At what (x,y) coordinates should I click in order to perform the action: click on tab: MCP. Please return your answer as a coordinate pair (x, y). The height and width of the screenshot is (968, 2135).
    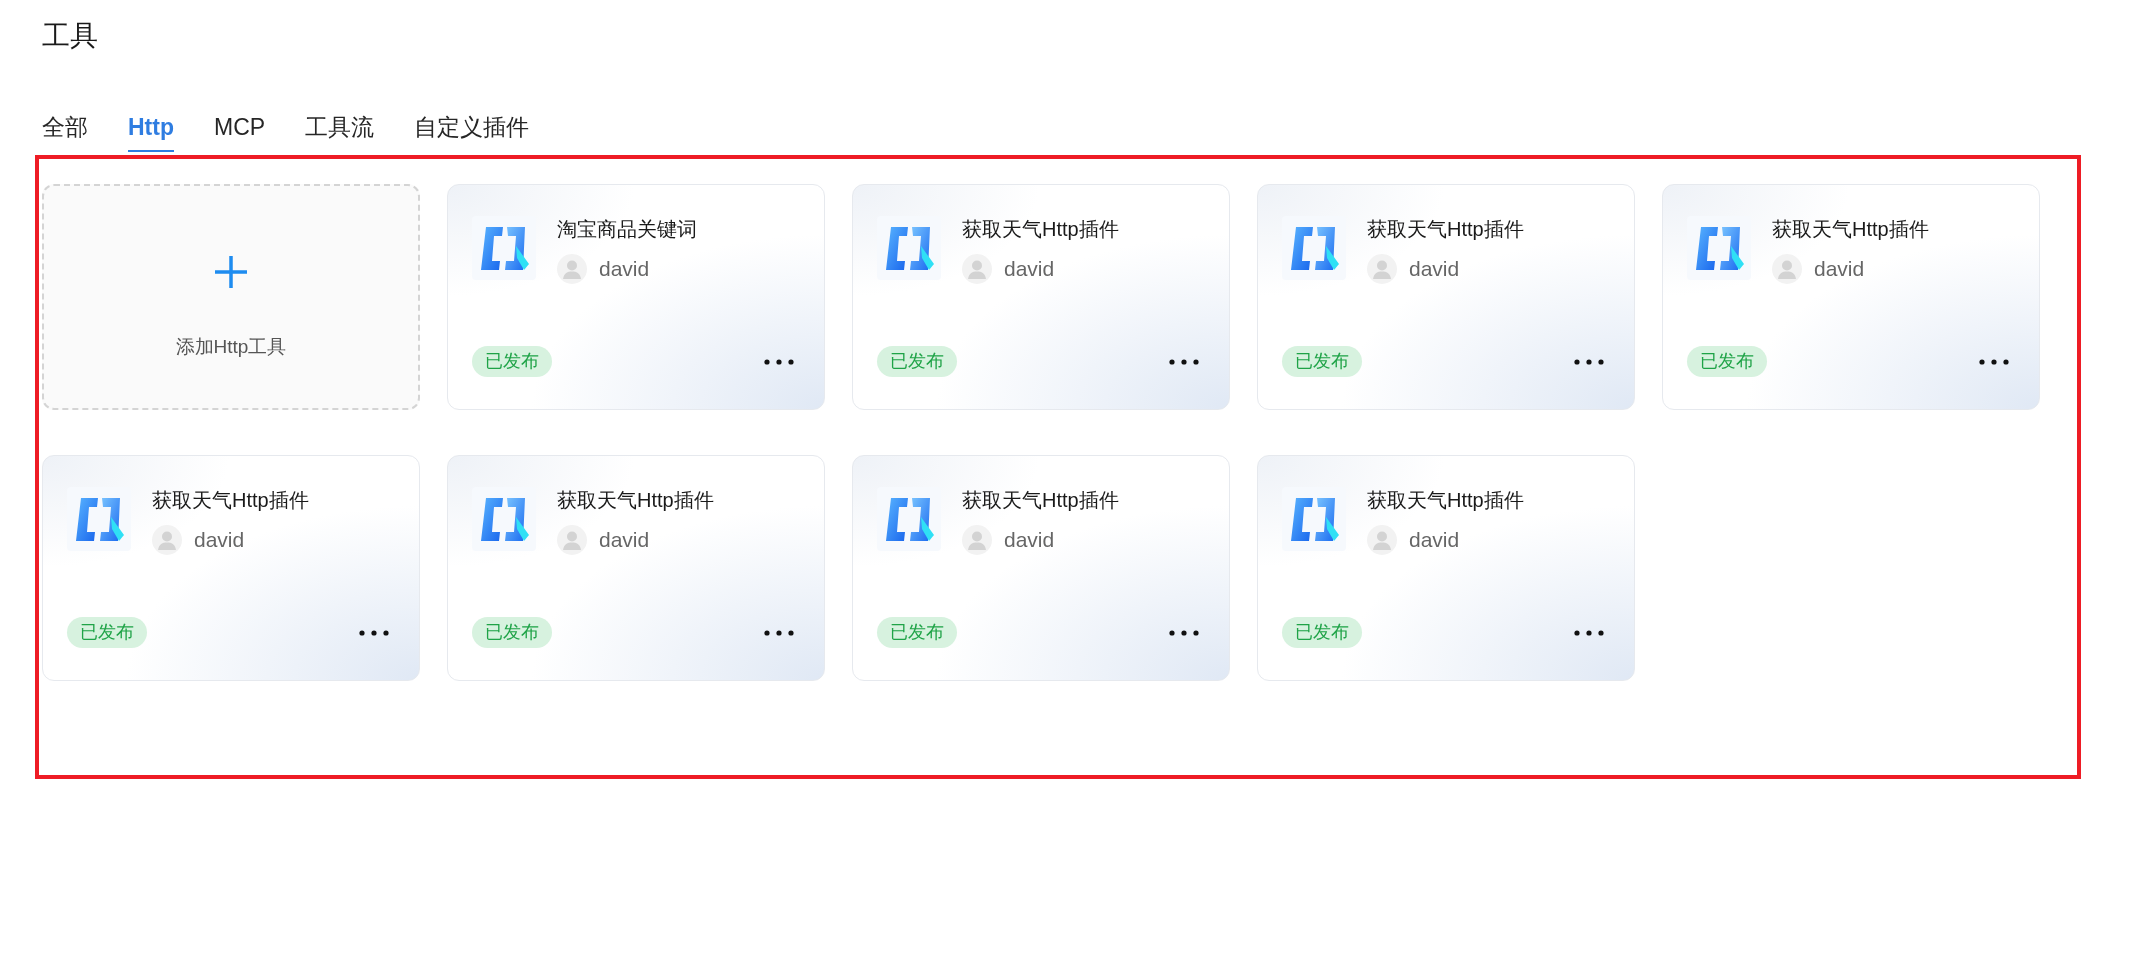
    Looking at the image, I should click on (240, 132).